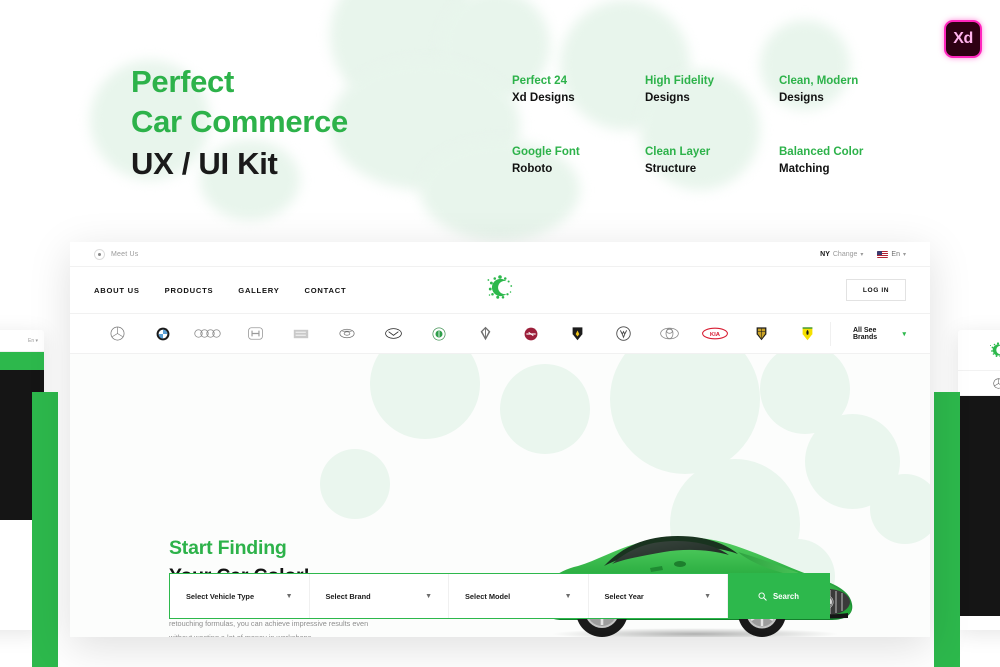  Describe the element at coordinates (623, 333) in the screenshot. I see `brand-logo-volkswagen` at that location.